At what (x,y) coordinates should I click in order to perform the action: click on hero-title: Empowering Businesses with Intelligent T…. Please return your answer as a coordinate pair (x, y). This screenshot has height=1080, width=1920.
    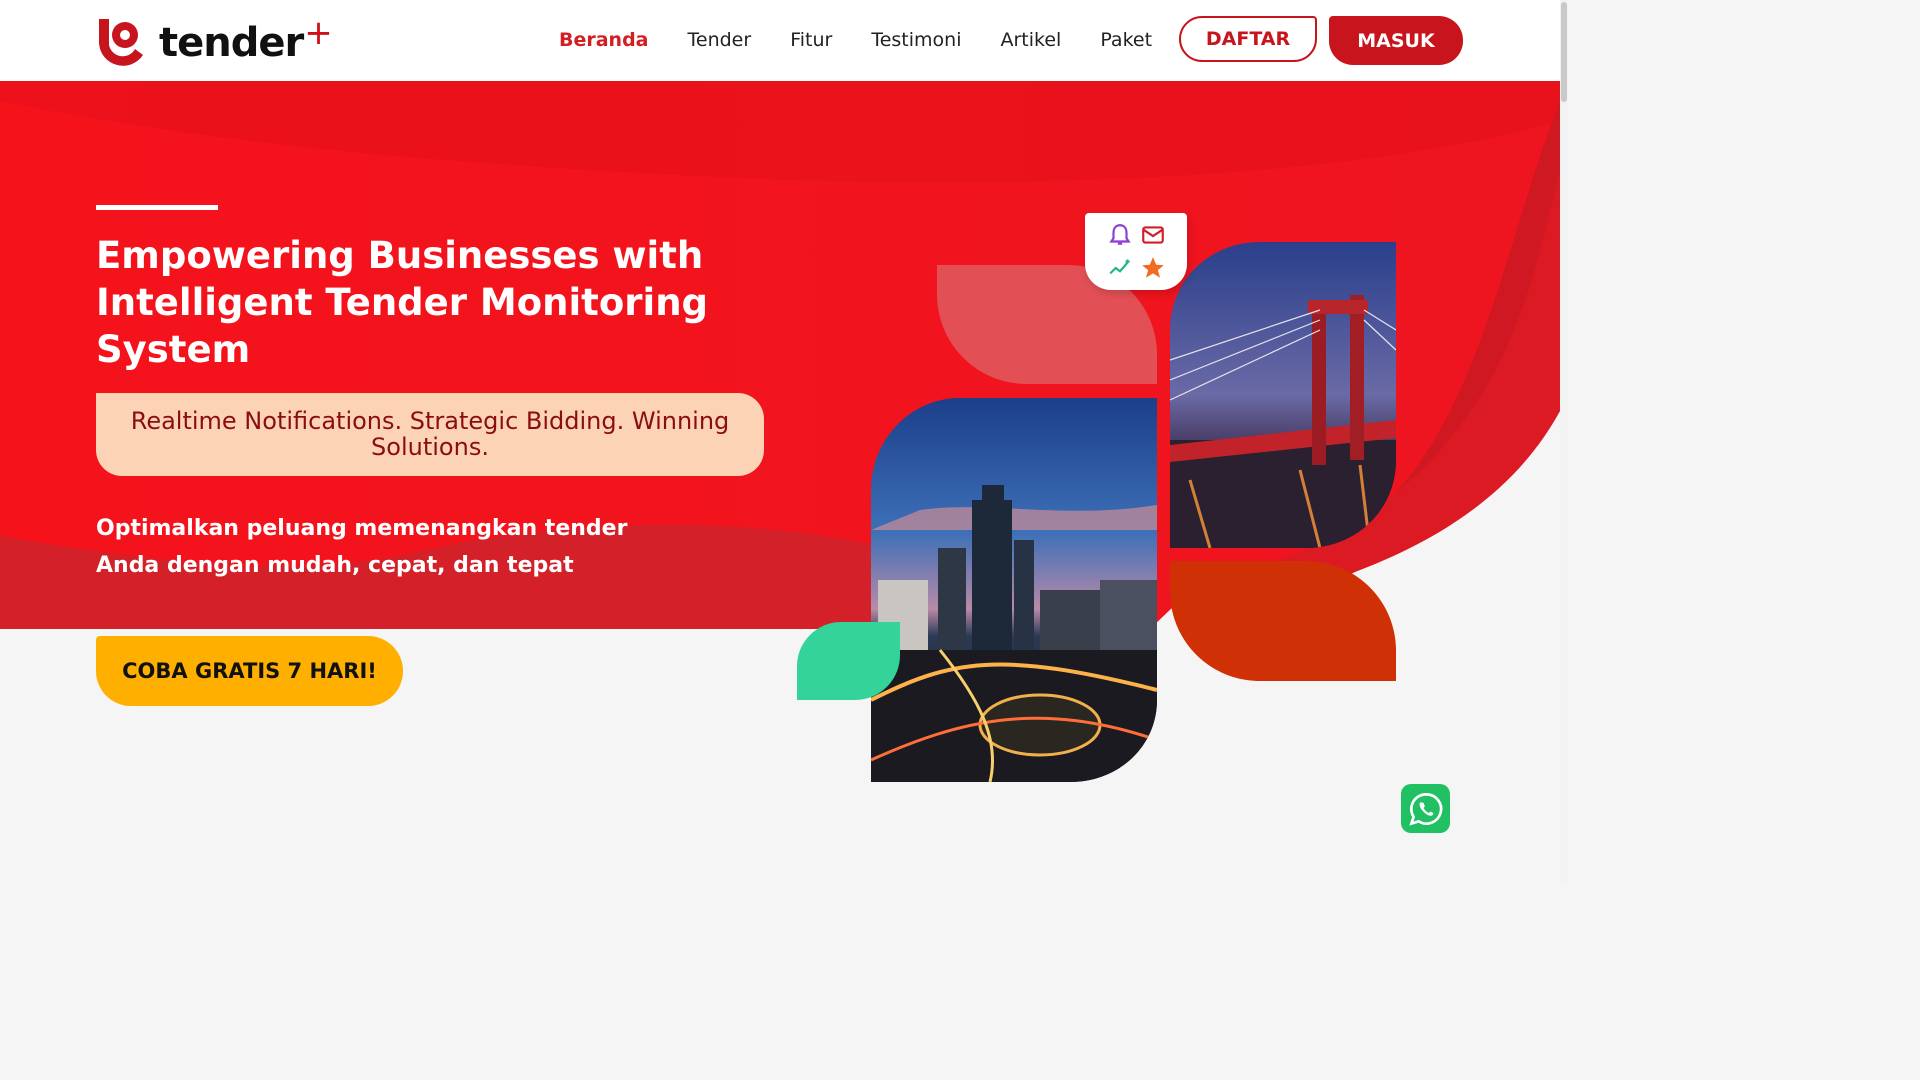
    Looking at the image, I should click on (402, 302).